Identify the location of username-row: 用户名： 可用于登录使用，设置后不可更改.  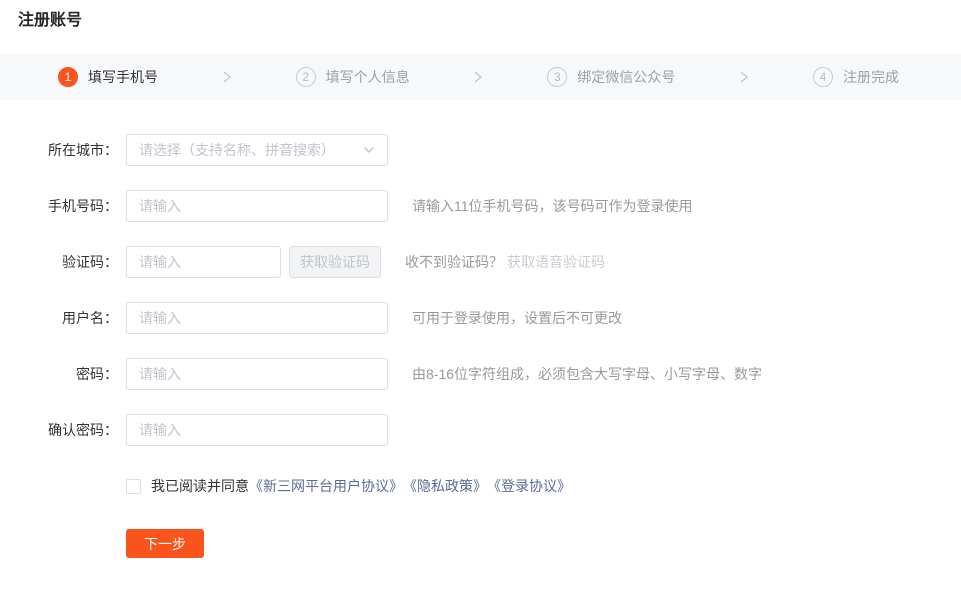
(480, 318).